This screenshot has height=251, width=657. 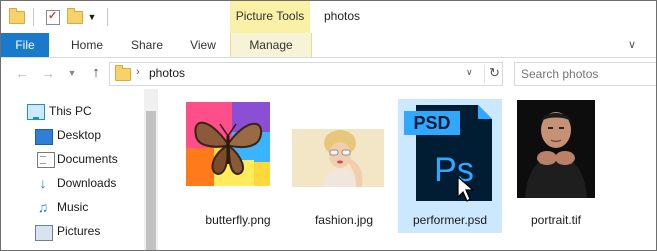 I want to click on forward-arrow-icon: →, so click(x=48, y=73).